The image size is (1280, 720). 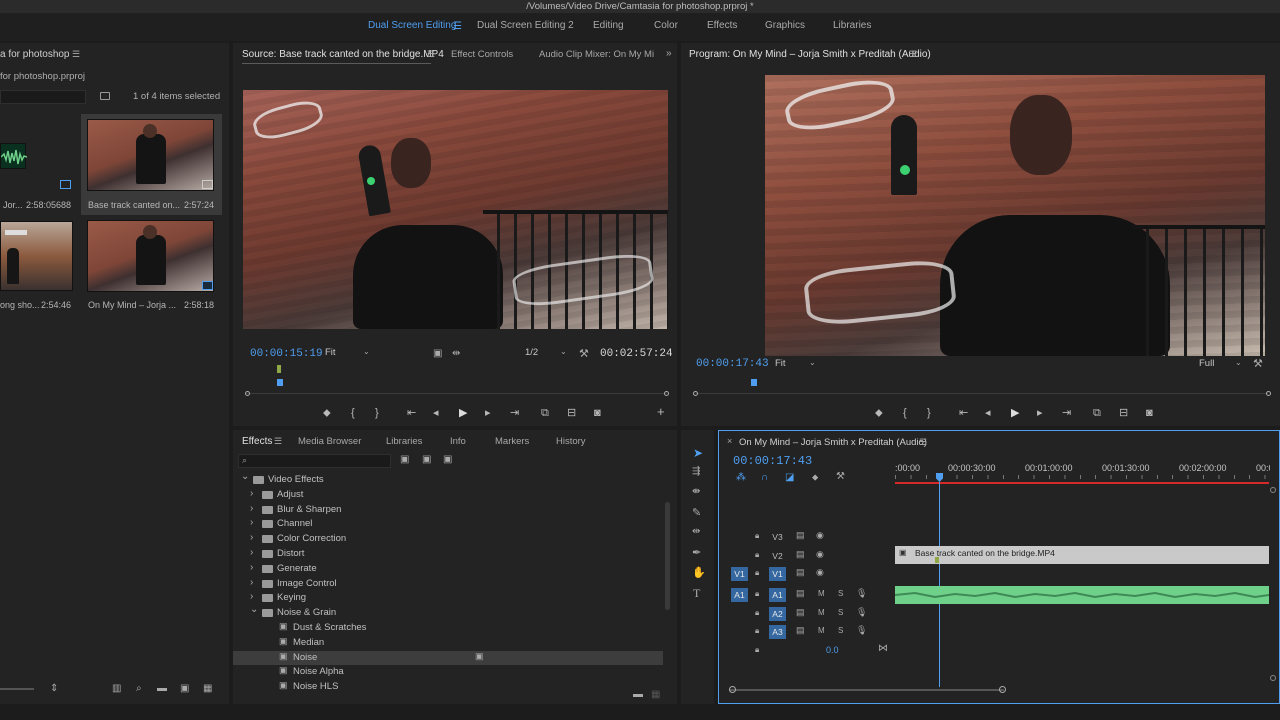 I want to click on time-ruler, so click(x=1082, y=477).